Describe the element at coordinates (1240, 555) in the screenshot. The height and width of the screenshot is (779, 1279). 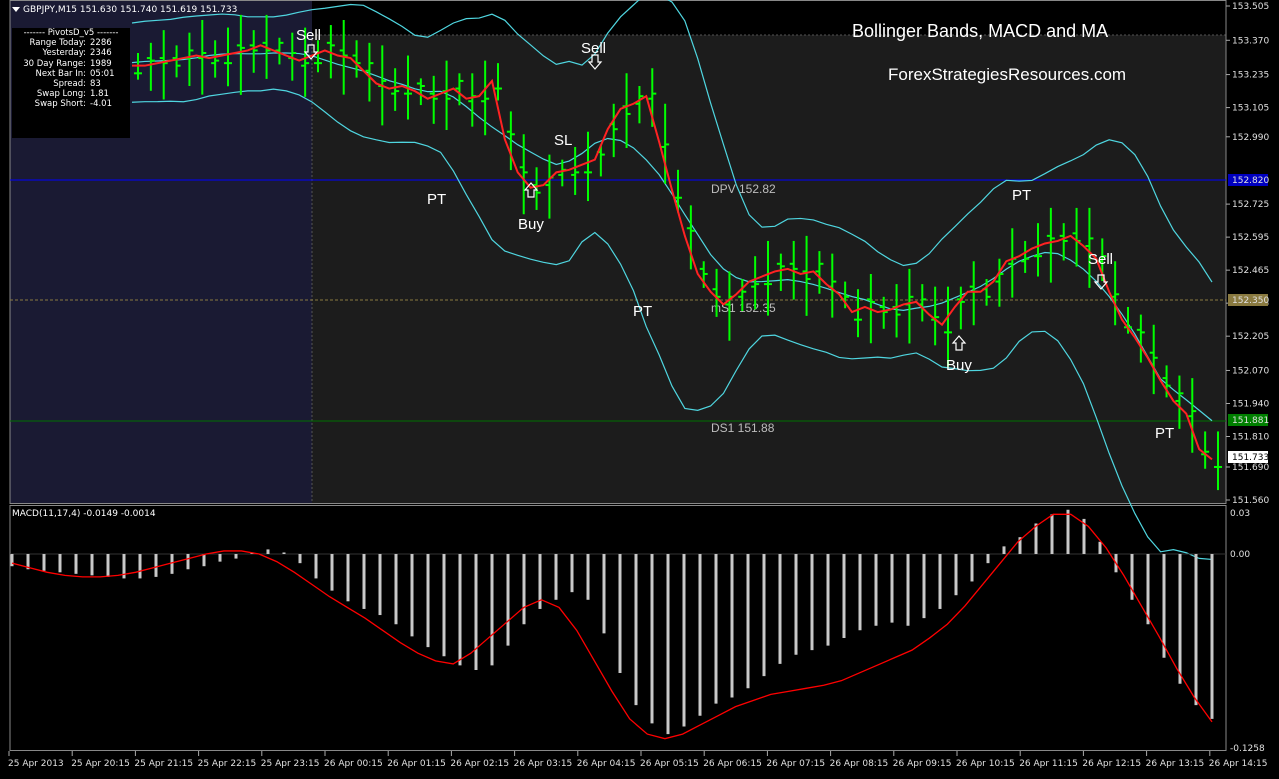
I see `macd-axis-zero: 0.00` at that location.